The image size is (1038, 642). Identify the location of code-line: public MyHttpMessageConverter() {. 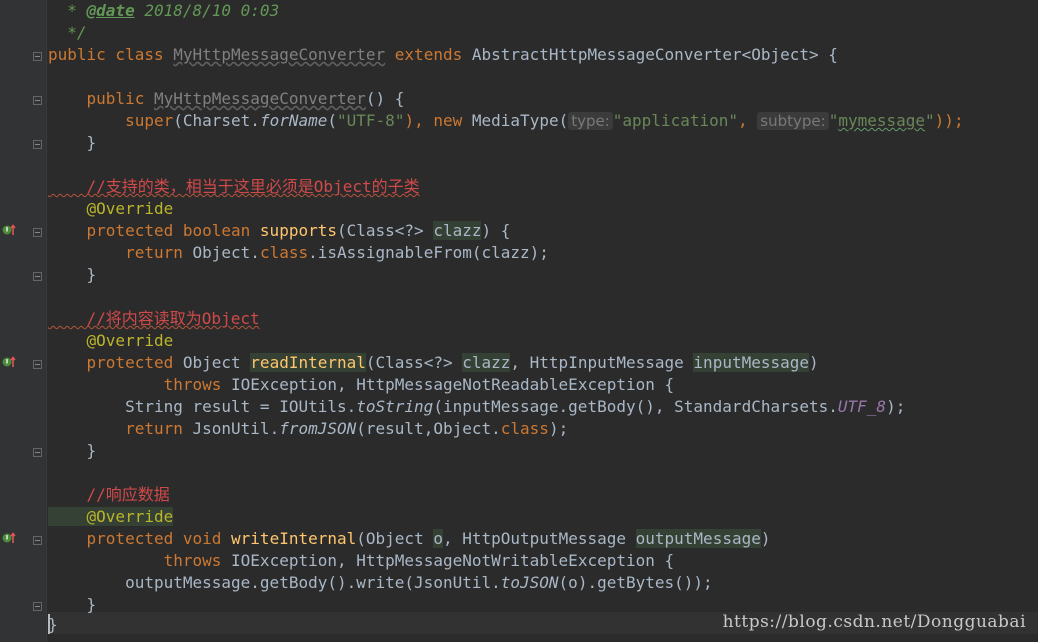
(226, 99).